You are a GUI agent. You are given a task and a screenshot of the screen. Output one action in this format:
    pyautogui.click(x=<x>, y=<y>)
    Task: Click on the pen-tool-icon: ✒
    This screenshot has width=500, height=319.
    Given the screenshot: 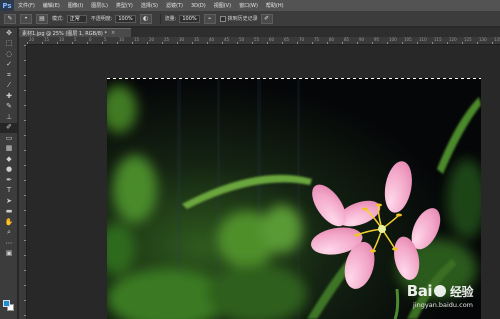 What is the action you would take?
    pyautogui.click(x=9, y=180)
    